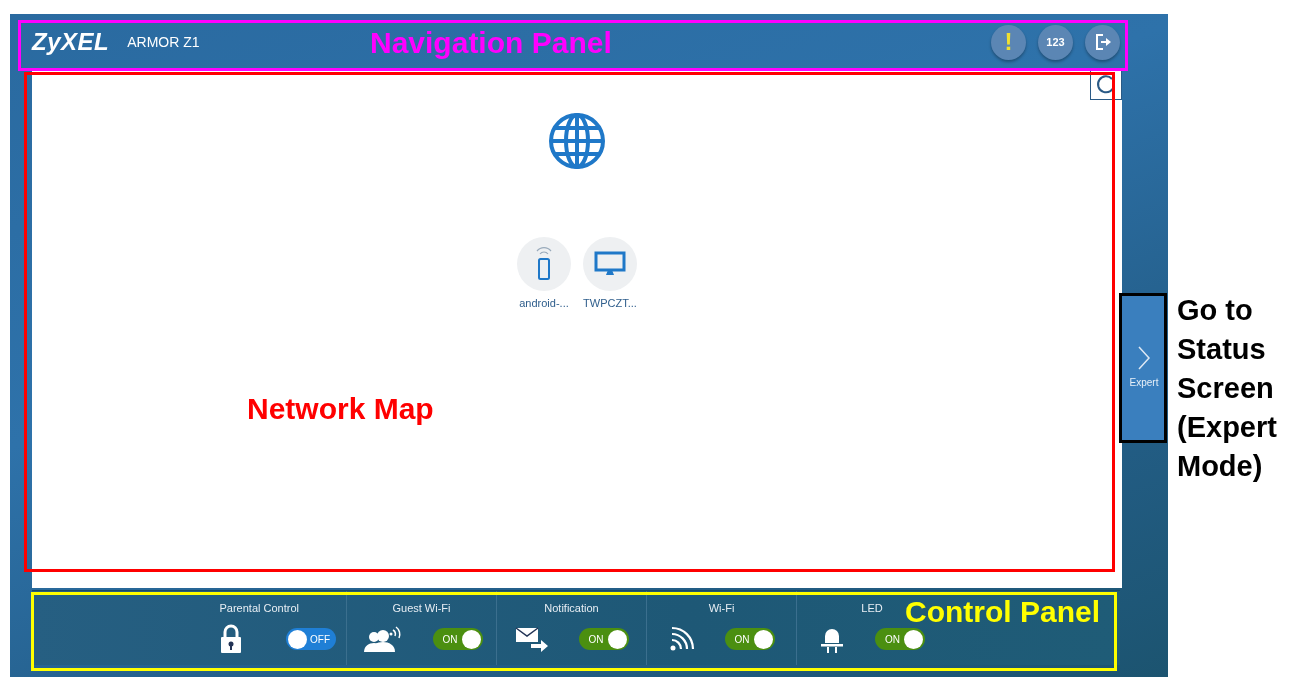 This screenshot has width=1315, height=677. I want to click on control-label: LED, so click(872, 609).